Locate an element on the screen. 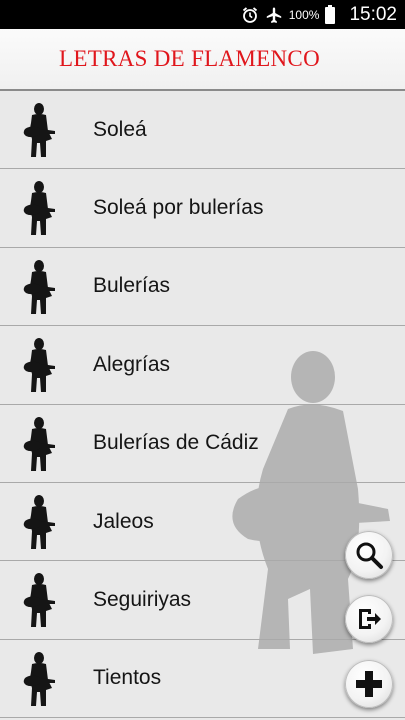 The height and width of the screenshot is (720, 405). search-button is located at coordinates (369, 555).